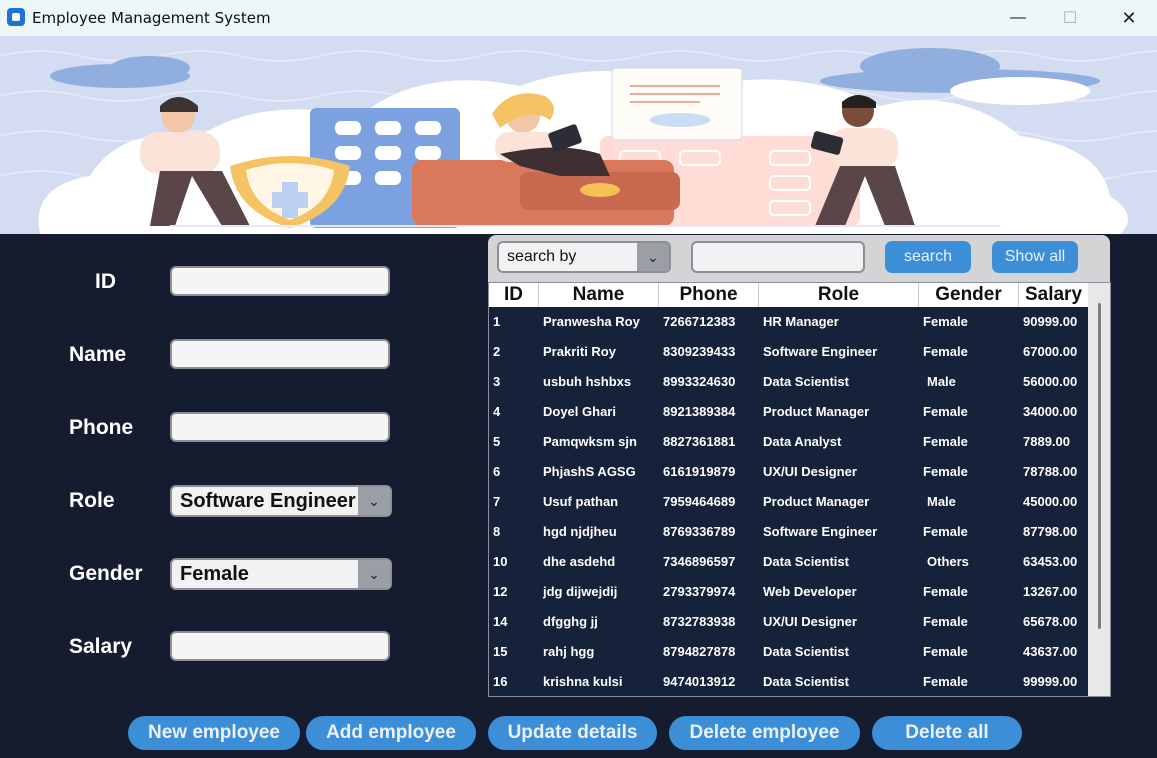  I want to click on cell-id: 3, so click(497, 381).